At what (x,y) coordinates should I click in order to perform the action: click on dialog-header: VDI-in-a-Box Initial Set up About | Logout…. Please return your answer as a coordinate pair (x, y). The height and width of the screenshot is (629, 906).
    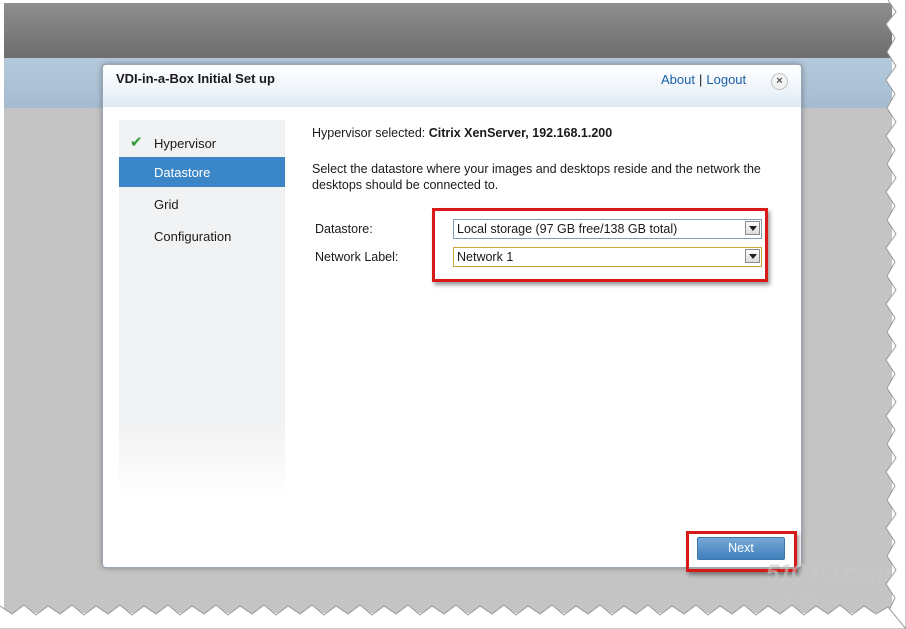
    Looking at the image, I should click on (452, 86).